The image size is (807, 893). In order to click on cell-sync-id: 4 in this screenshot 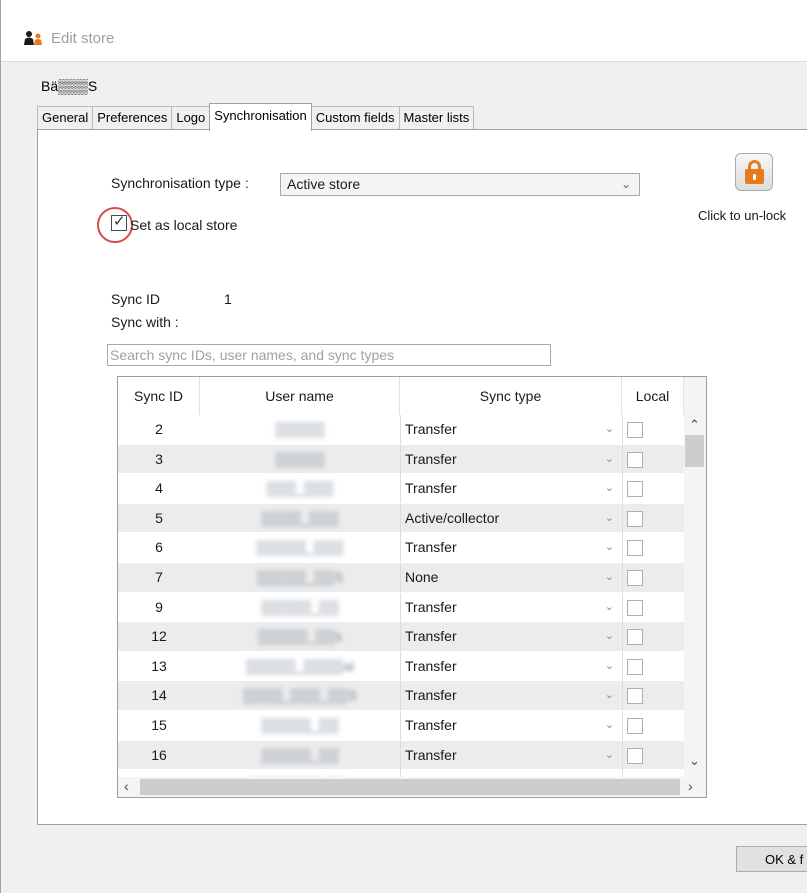, I will do `click(159, 488)`.